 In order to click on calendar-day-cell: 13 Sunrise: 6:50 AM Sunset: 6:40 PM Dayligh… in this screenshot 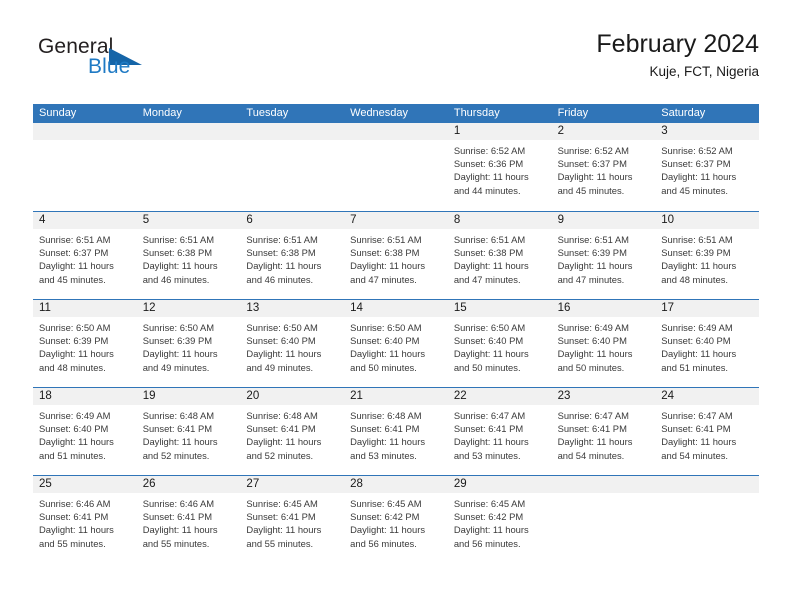, I will do `click(292, 343)`.